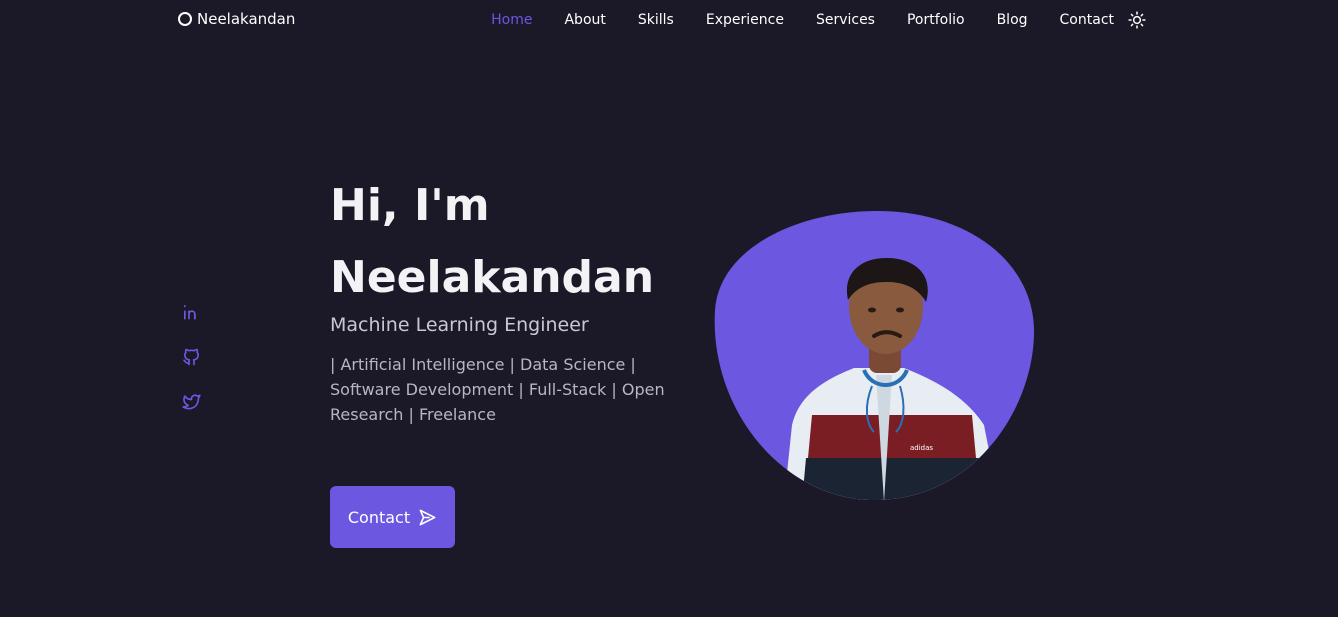  Describe the element at coordinates (745, 20) in the screenshot. I see `nav-link-experience: Experience` at that location.